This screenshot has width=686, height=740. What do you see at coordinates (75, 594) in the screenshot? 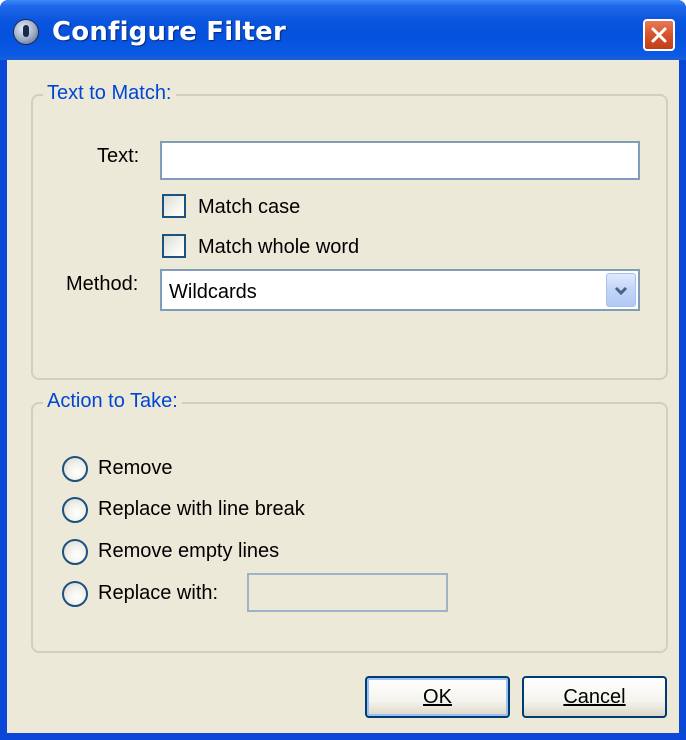
I see `replace-with-radio` at bounding box center [75, 594].